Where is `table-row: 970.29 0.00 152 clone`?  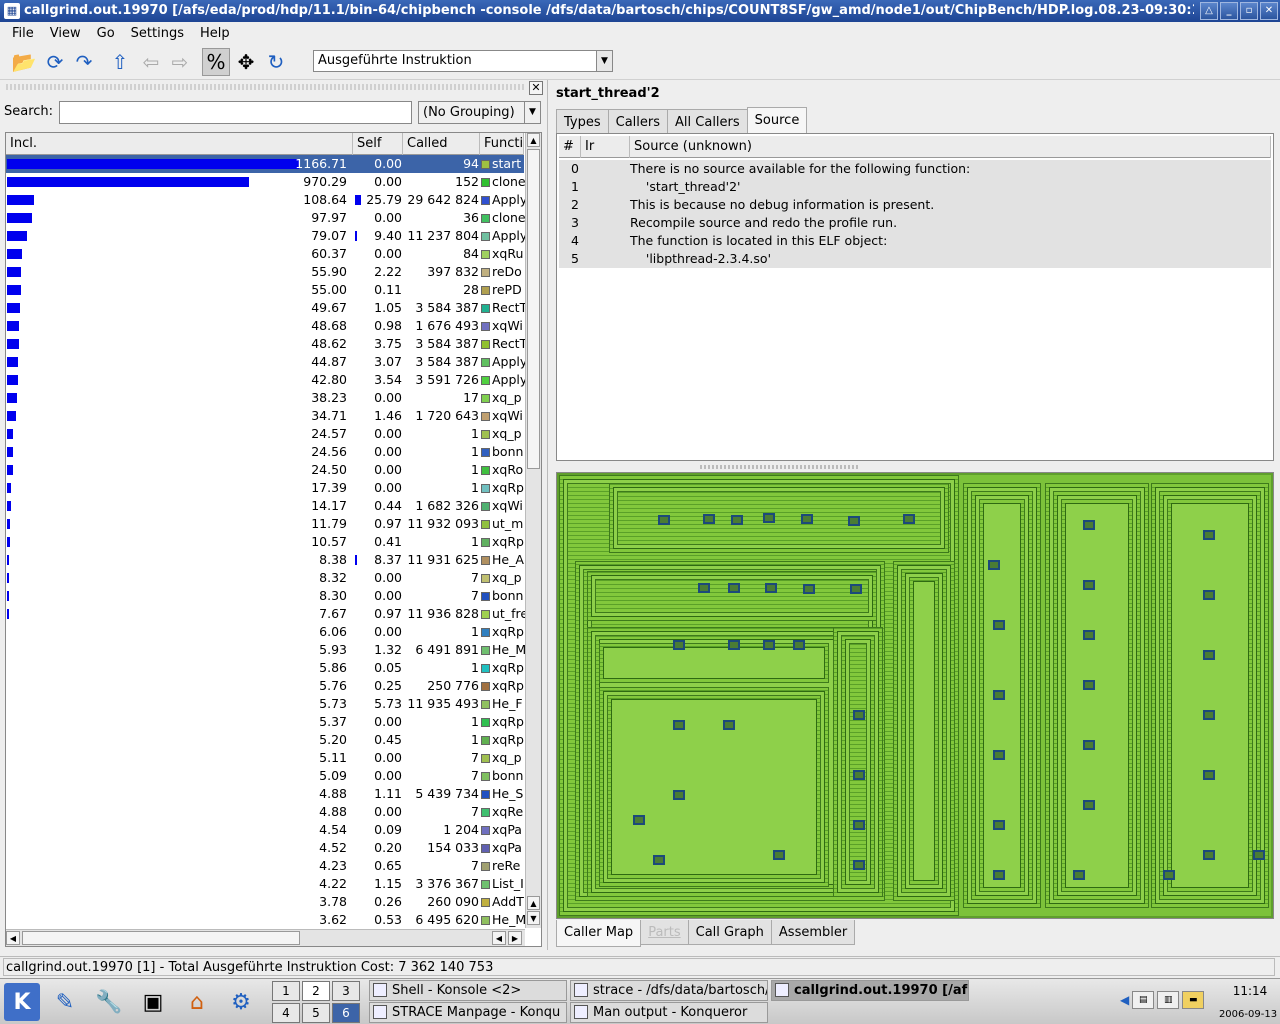 table-row: 970.29 0.00 152 clone is located at coordinates (265, 182).